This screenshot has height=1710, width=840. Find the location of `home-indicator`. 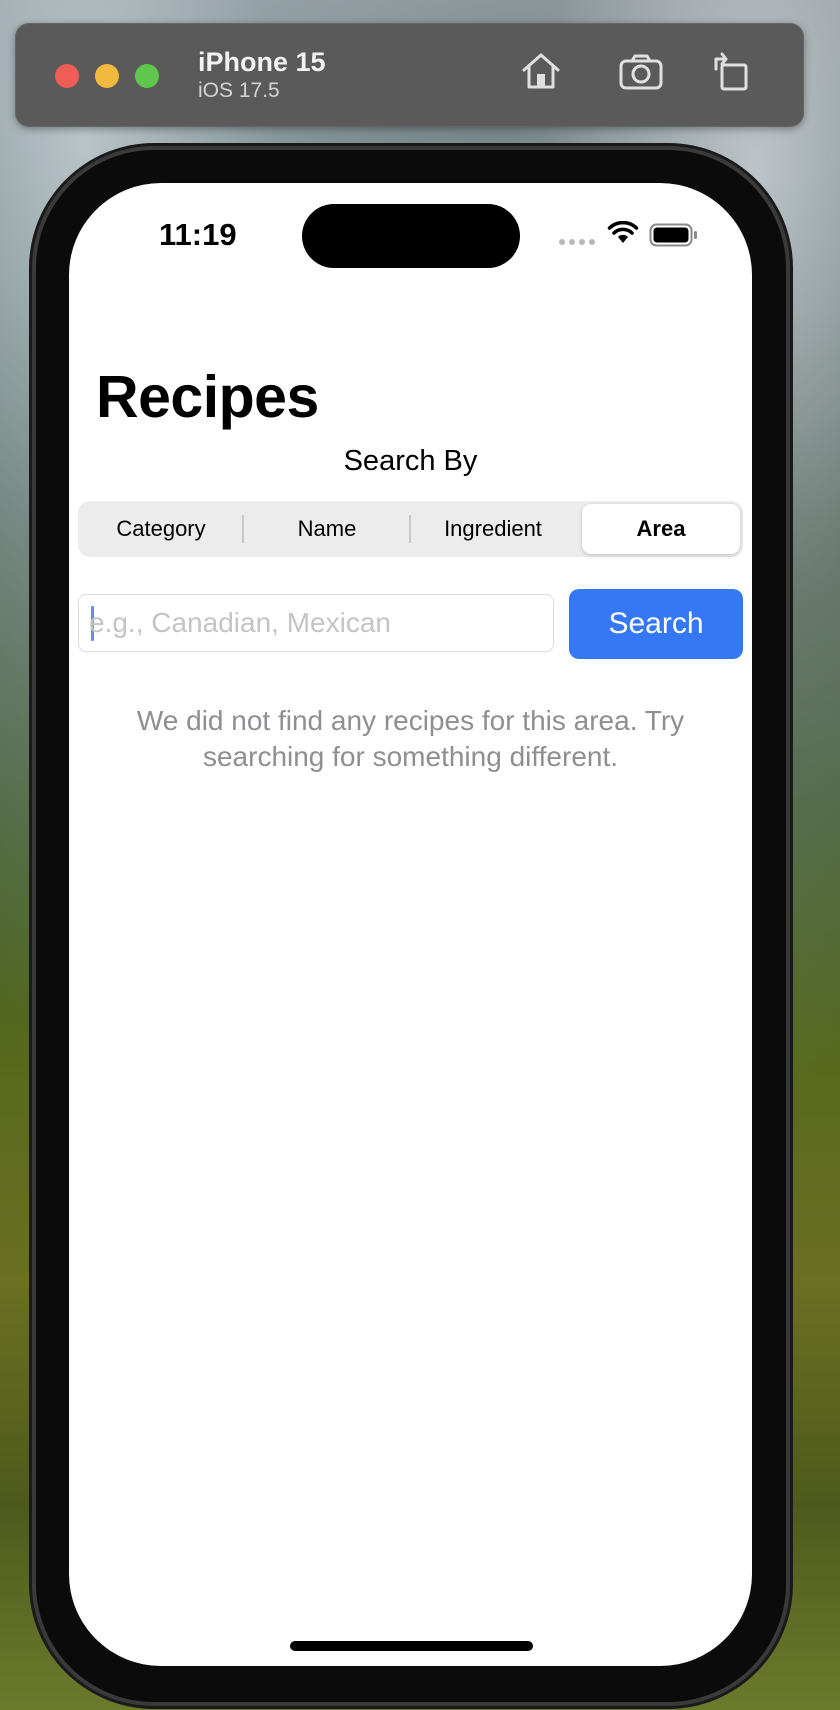

home-indicator is located at coordinates (411, 1646).